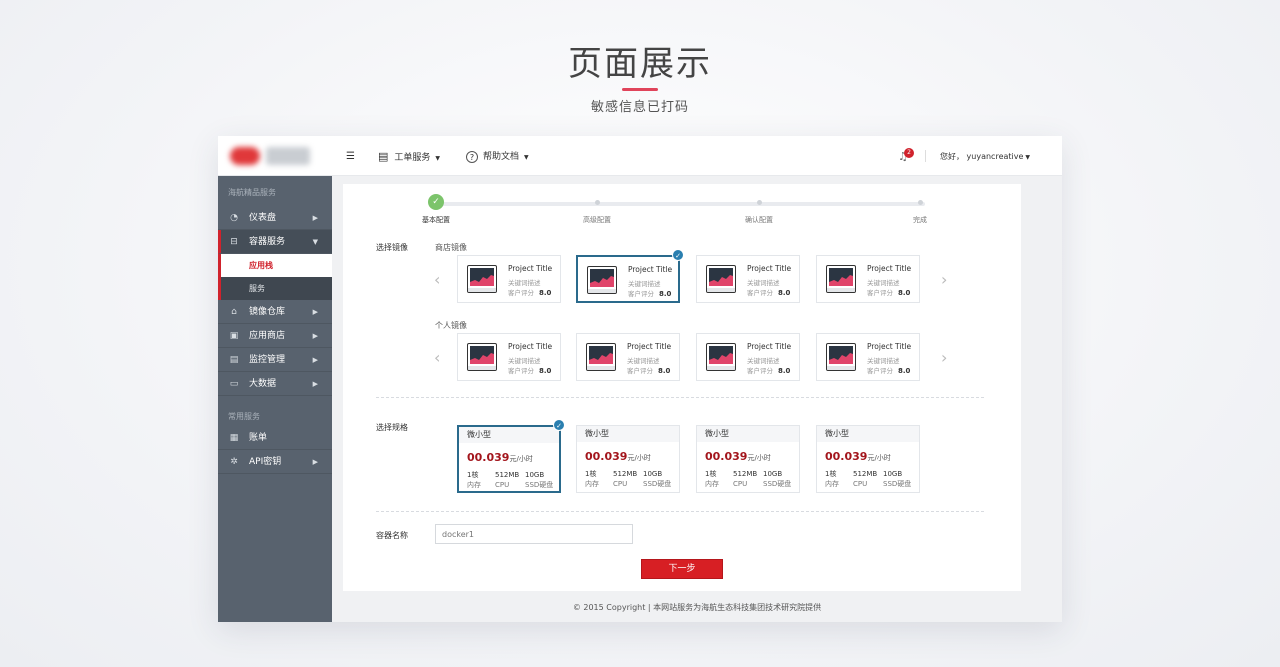 This screenshot has height=667, width=1280. Describe the element at coordinates (275, 312) in the screenshot. I see `sidebar-item-registry: ⌂ 镜像仓库 ▶` at that location.